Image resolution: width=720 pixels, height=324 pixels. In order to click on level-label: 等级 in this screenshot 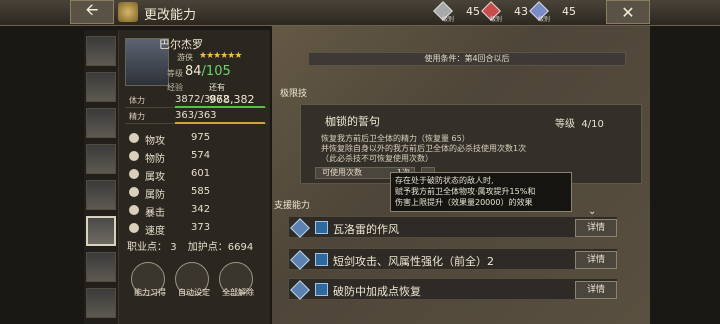, I will do `click(175, 73)`.